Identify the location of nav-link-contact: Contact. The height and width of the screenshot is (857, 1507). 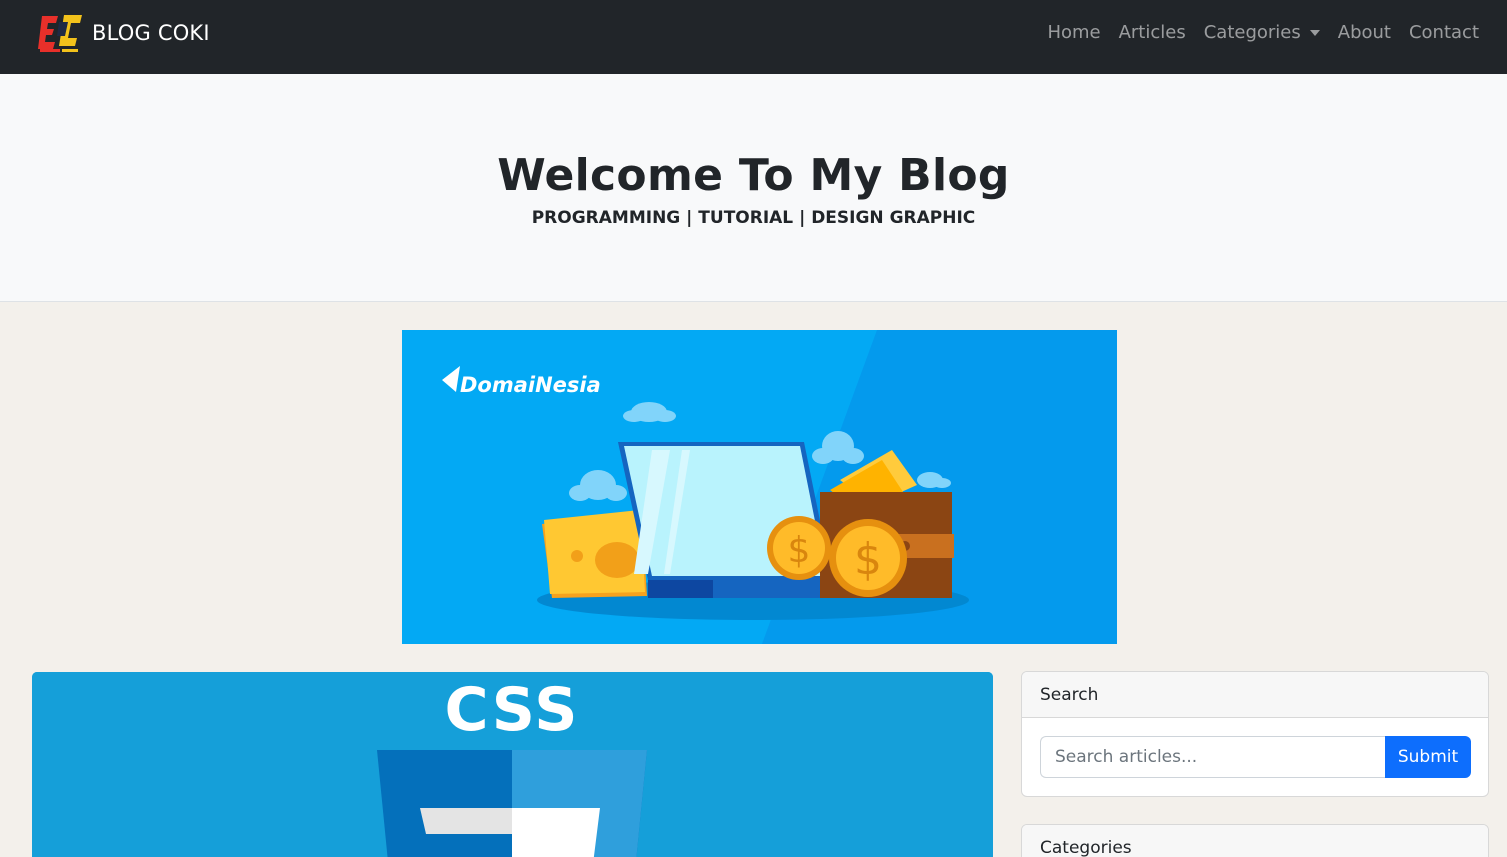
(1444, 32).